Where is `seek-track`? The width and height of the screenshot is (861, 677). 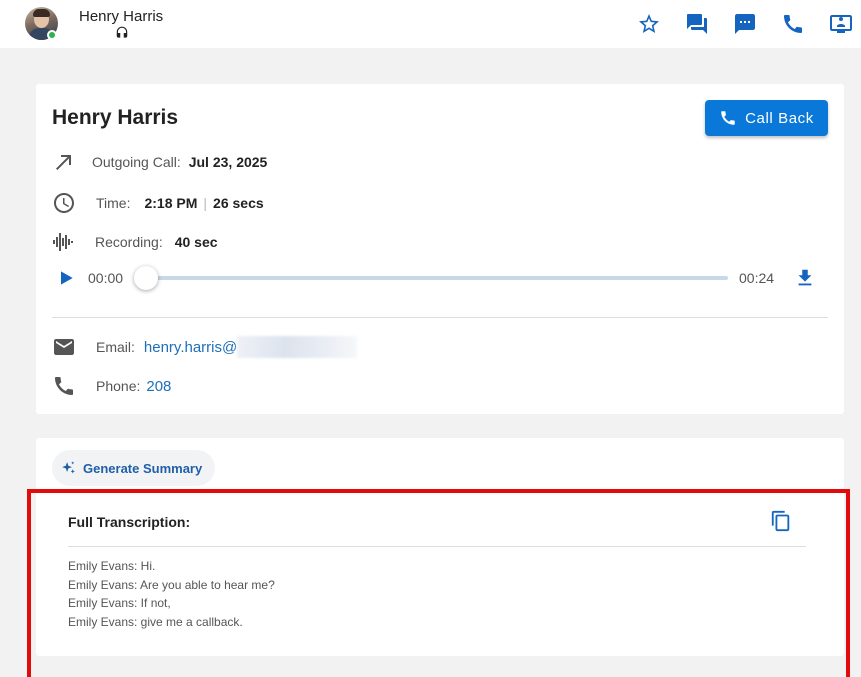
seek-track is located at coordinates (438, 278).